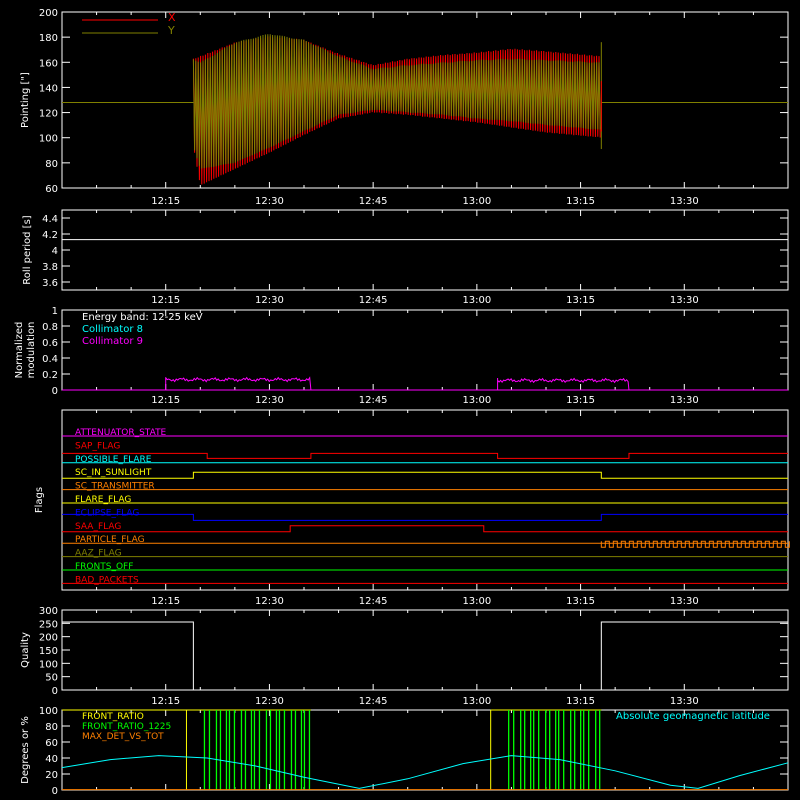  I want to click on latitude-y-tick-label: 80, so click(51, 727).